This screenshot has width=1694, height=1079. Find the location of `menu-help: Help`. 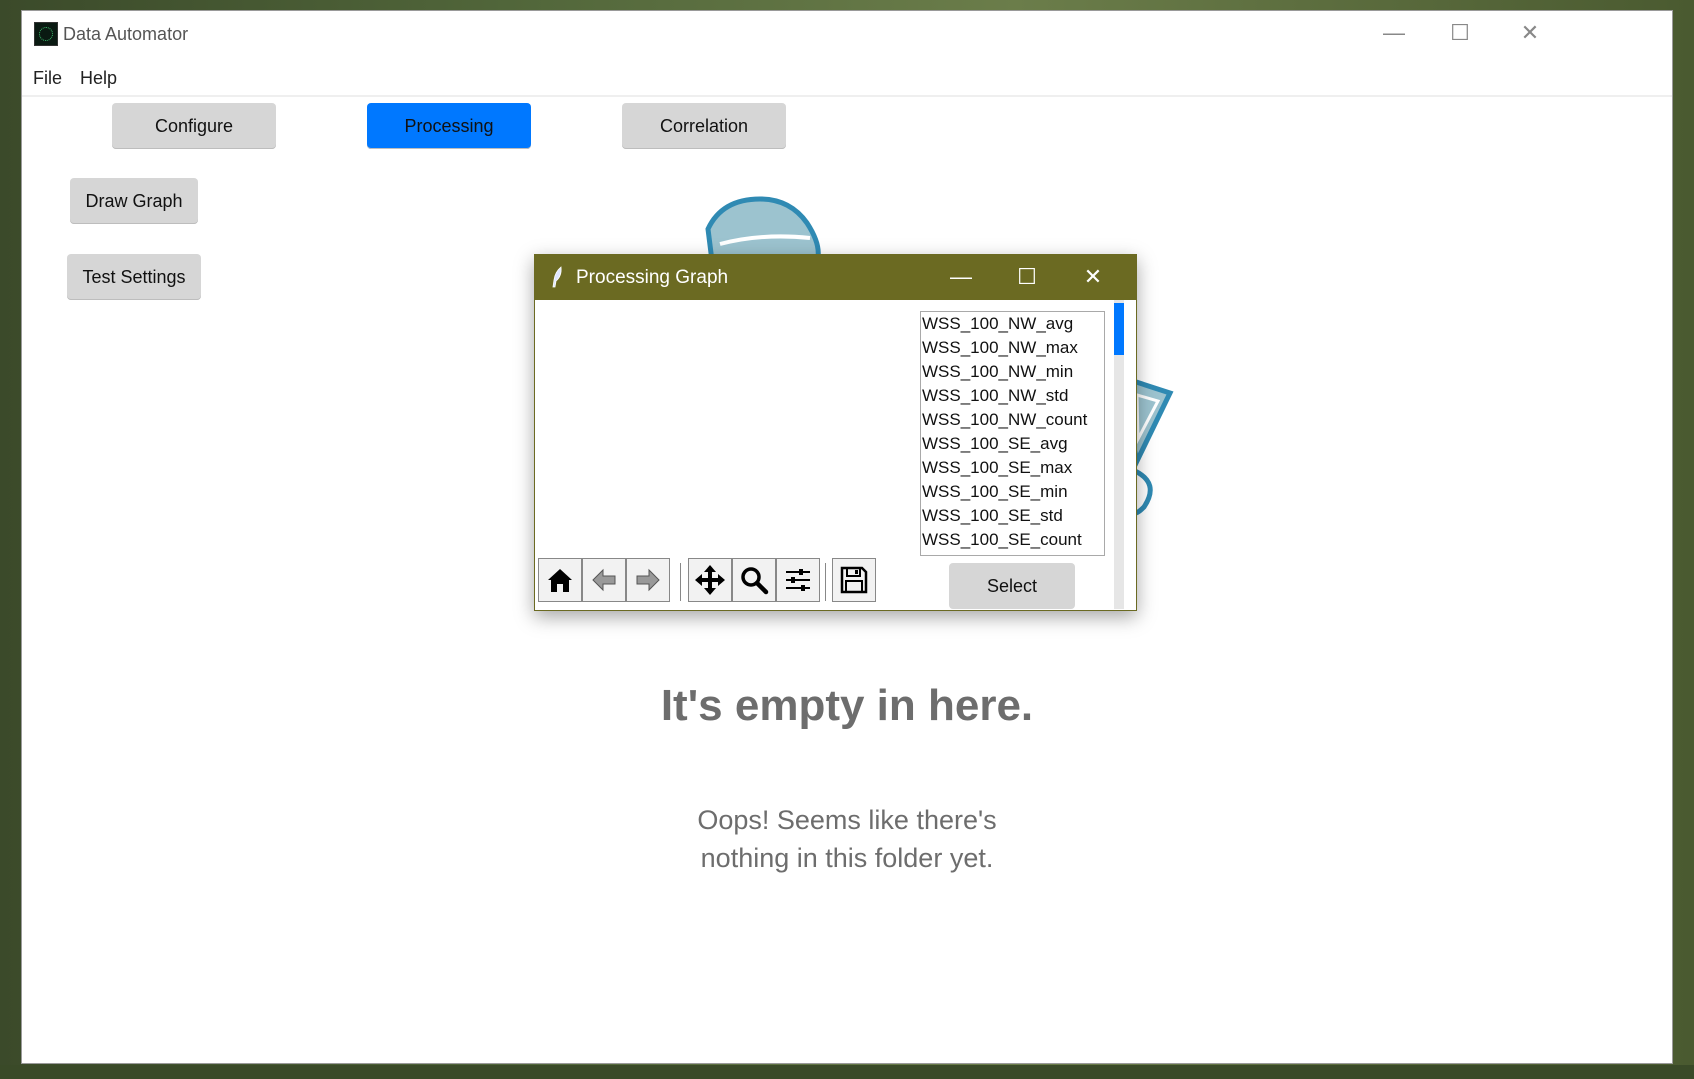

menu-help: Help is located at coordinates (98, 78).